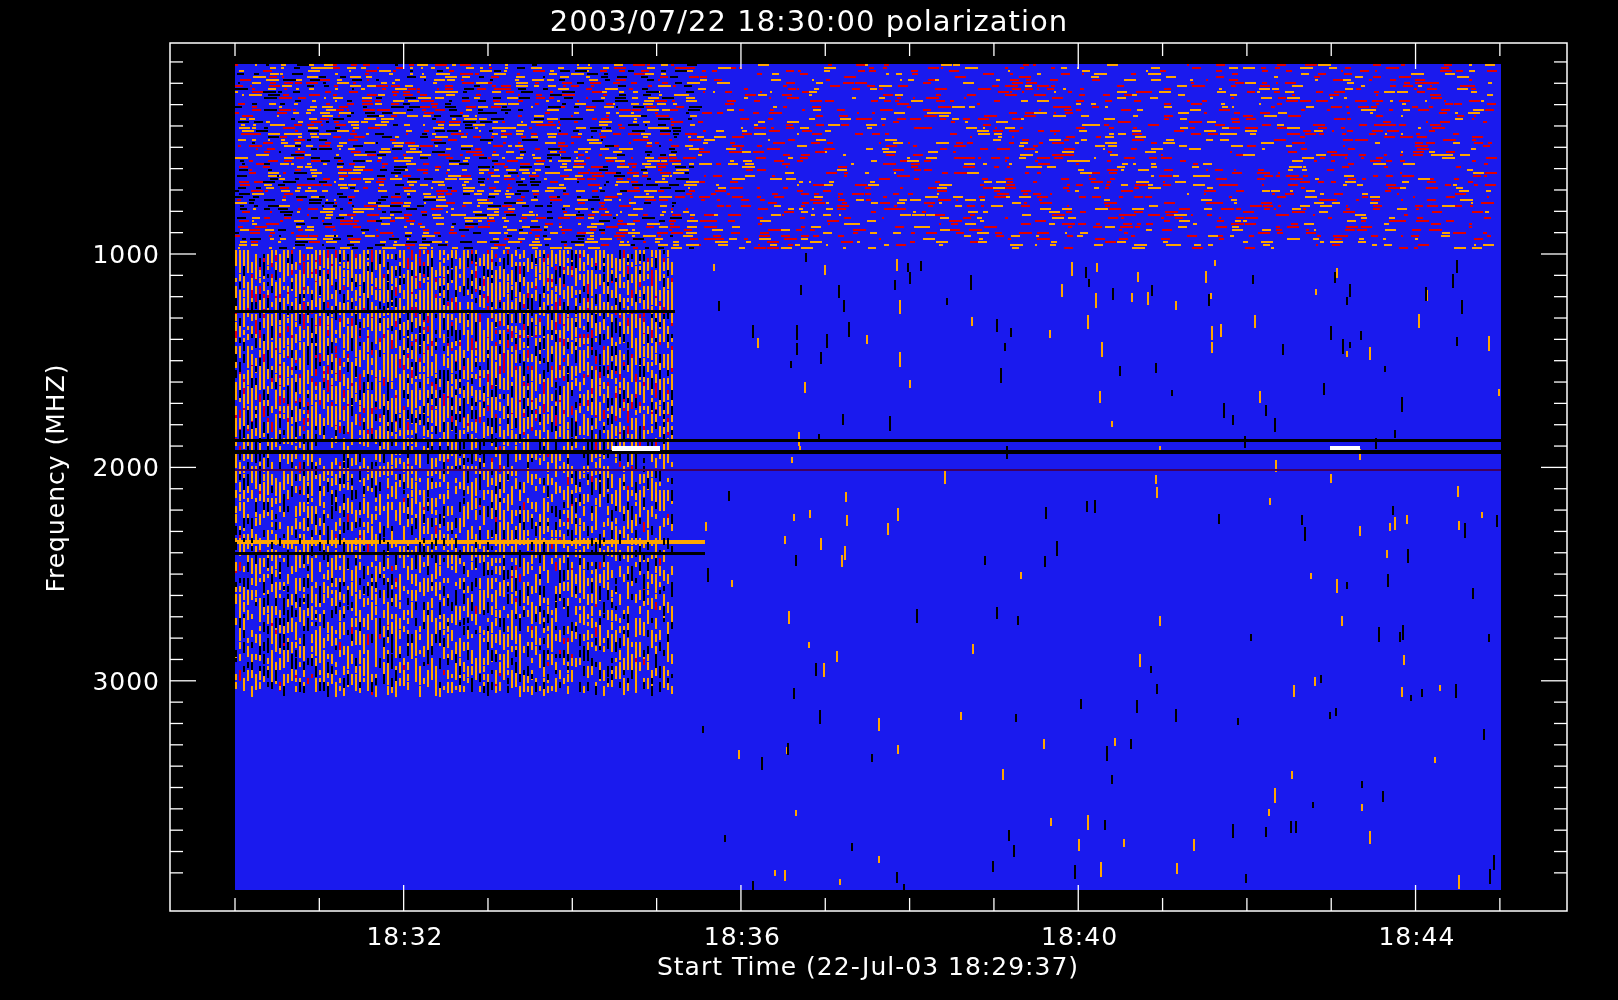 This screenshot has height=1000, width=1618. Describe the element at coordinates (126, 254) in the screenshot. I see `y-tick-label: 1000` at that location.